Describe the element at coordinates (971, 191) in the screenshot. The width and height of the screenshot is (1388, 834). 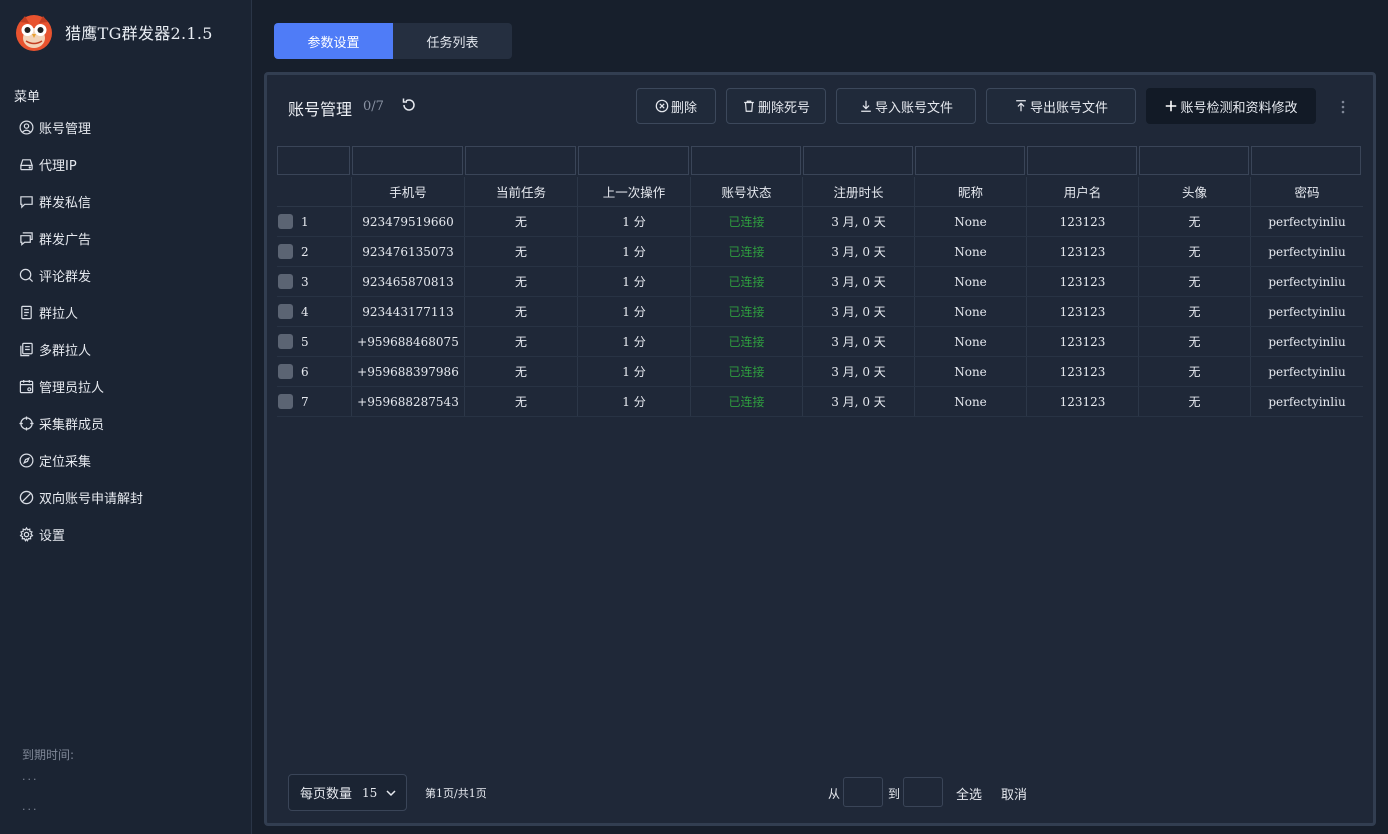
I see `column-header: 昵称` at that location.